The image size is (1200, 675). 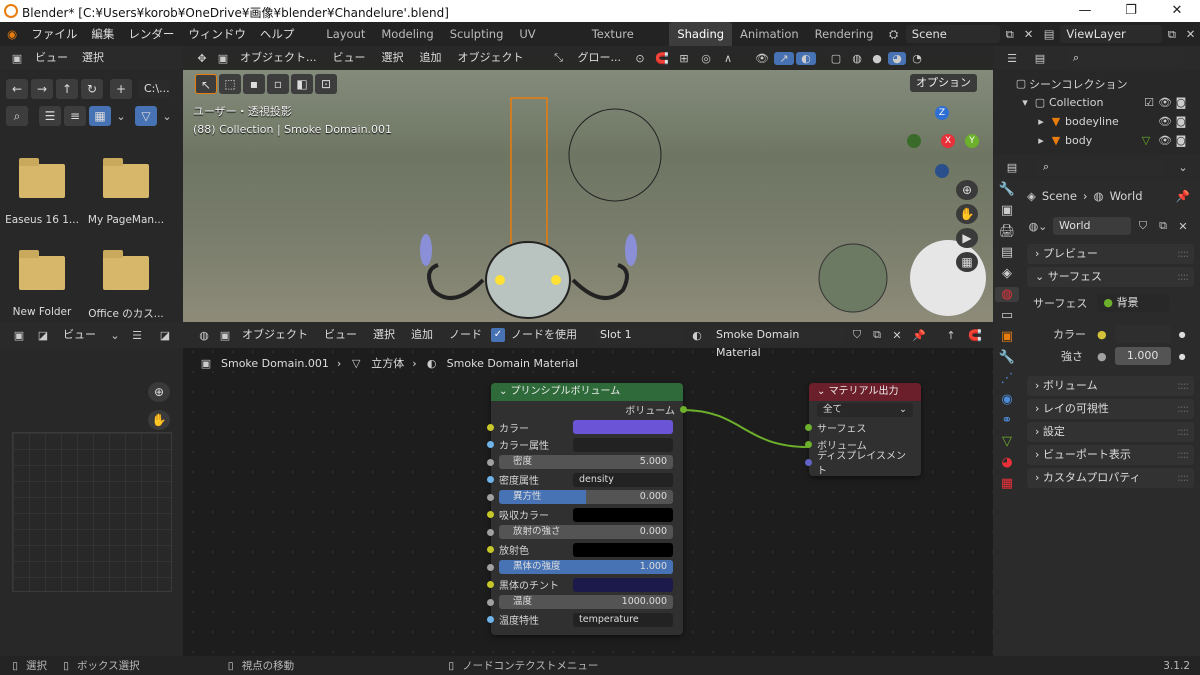 I want to click on render-tab-icon: ▣, so click(x=1007, y=210).